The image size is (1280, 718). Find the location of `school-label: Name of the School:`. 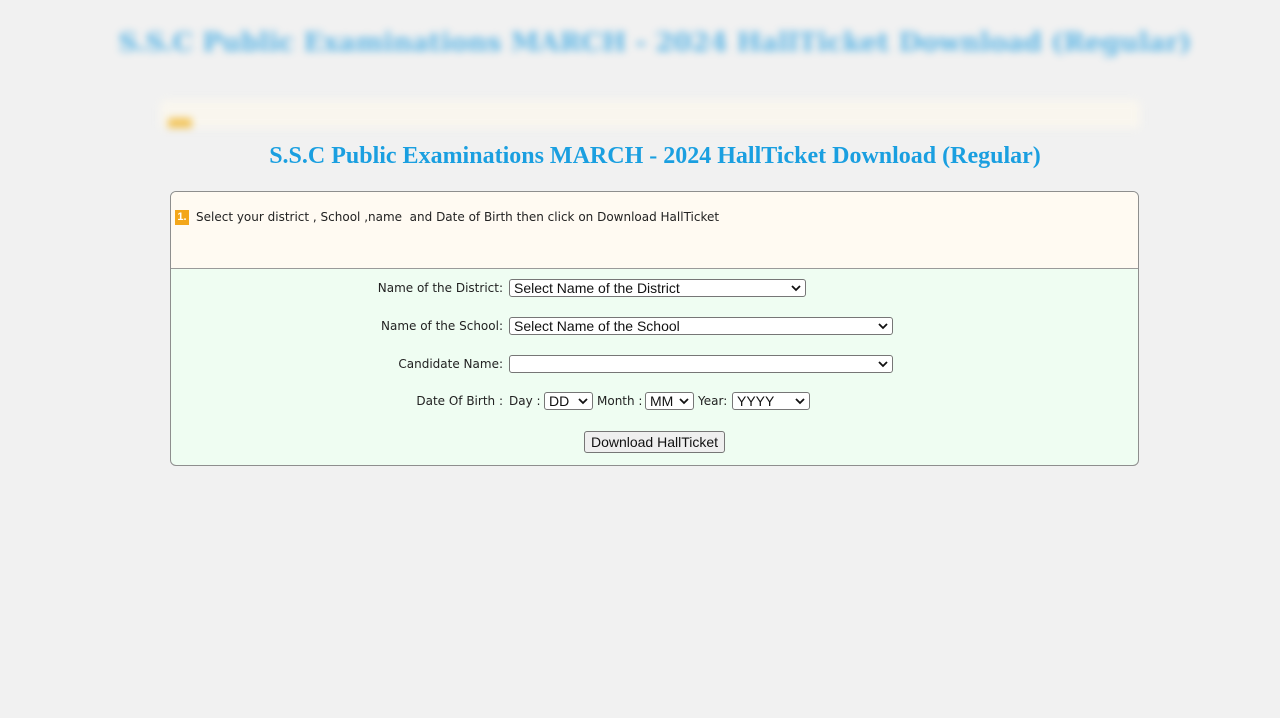

school-label: Name of the School: is located at coordinates (442, 326).